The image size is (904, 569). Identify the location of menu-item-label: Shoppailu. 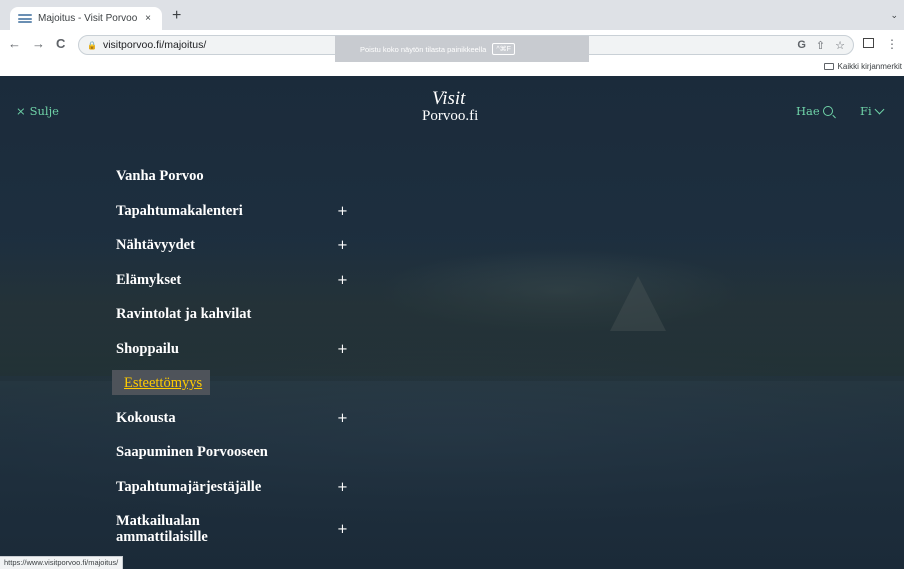
(216, 349).